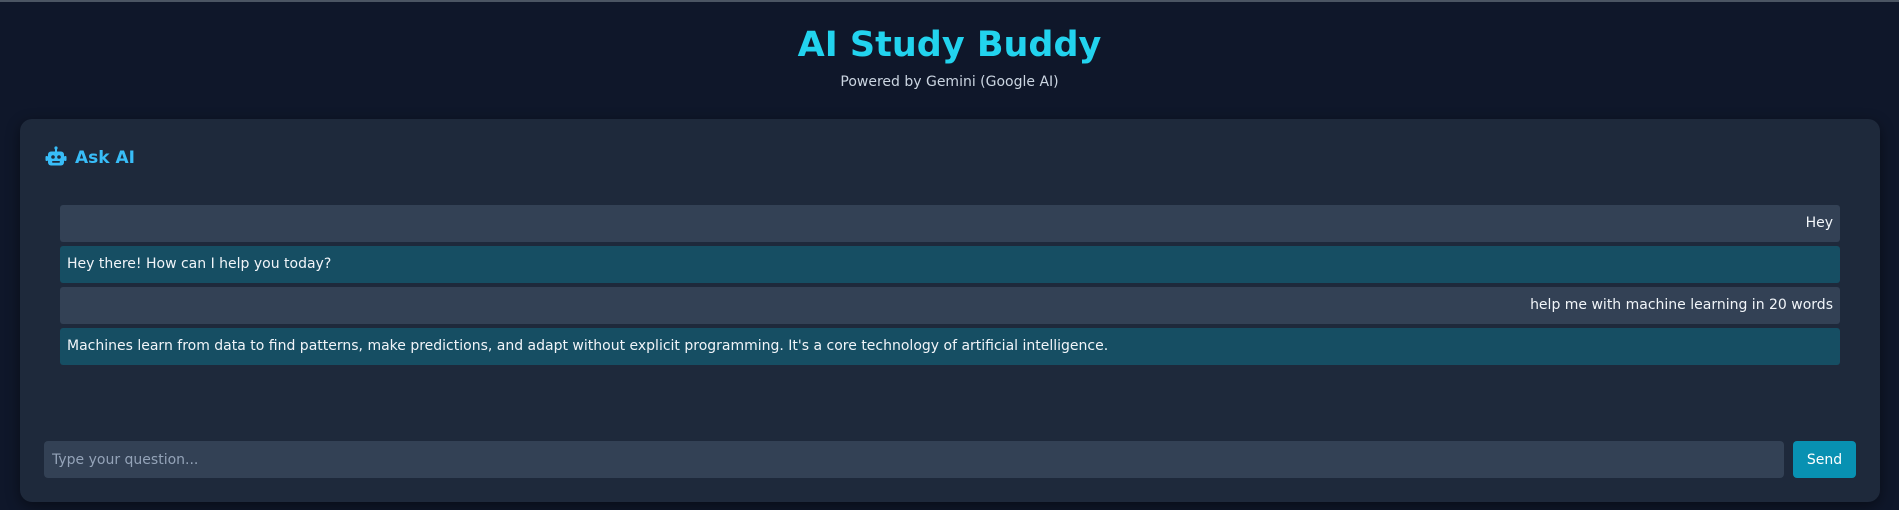 This screenshot has height=510, width=1899. I want to click on chat-card-header: Ask AI, so click(89, 158).